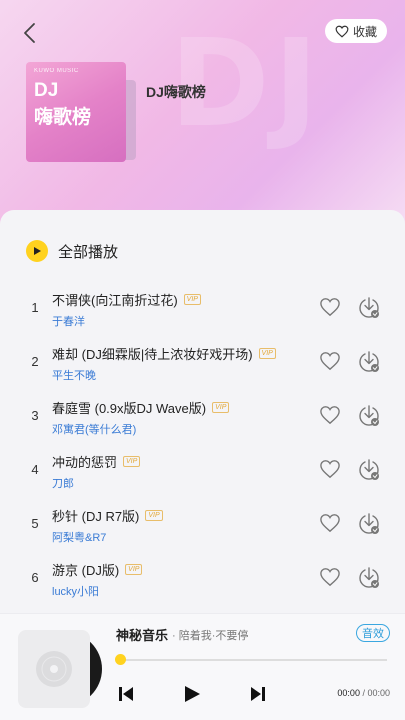 This screenshot has height=720, width=405. I want to click on skip-previous-icon, so click(126, 694).